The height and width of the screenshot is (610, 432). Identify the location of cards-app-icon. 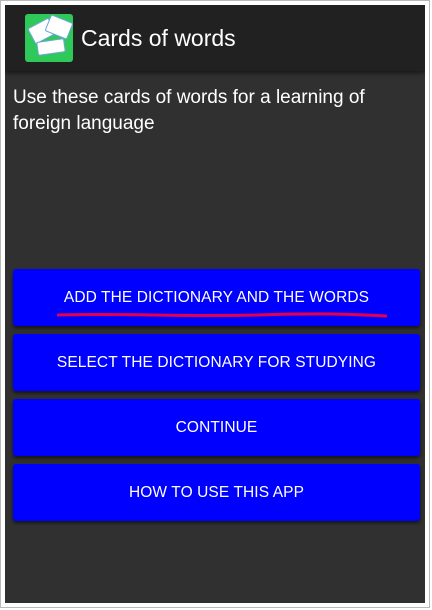
(49, 38).